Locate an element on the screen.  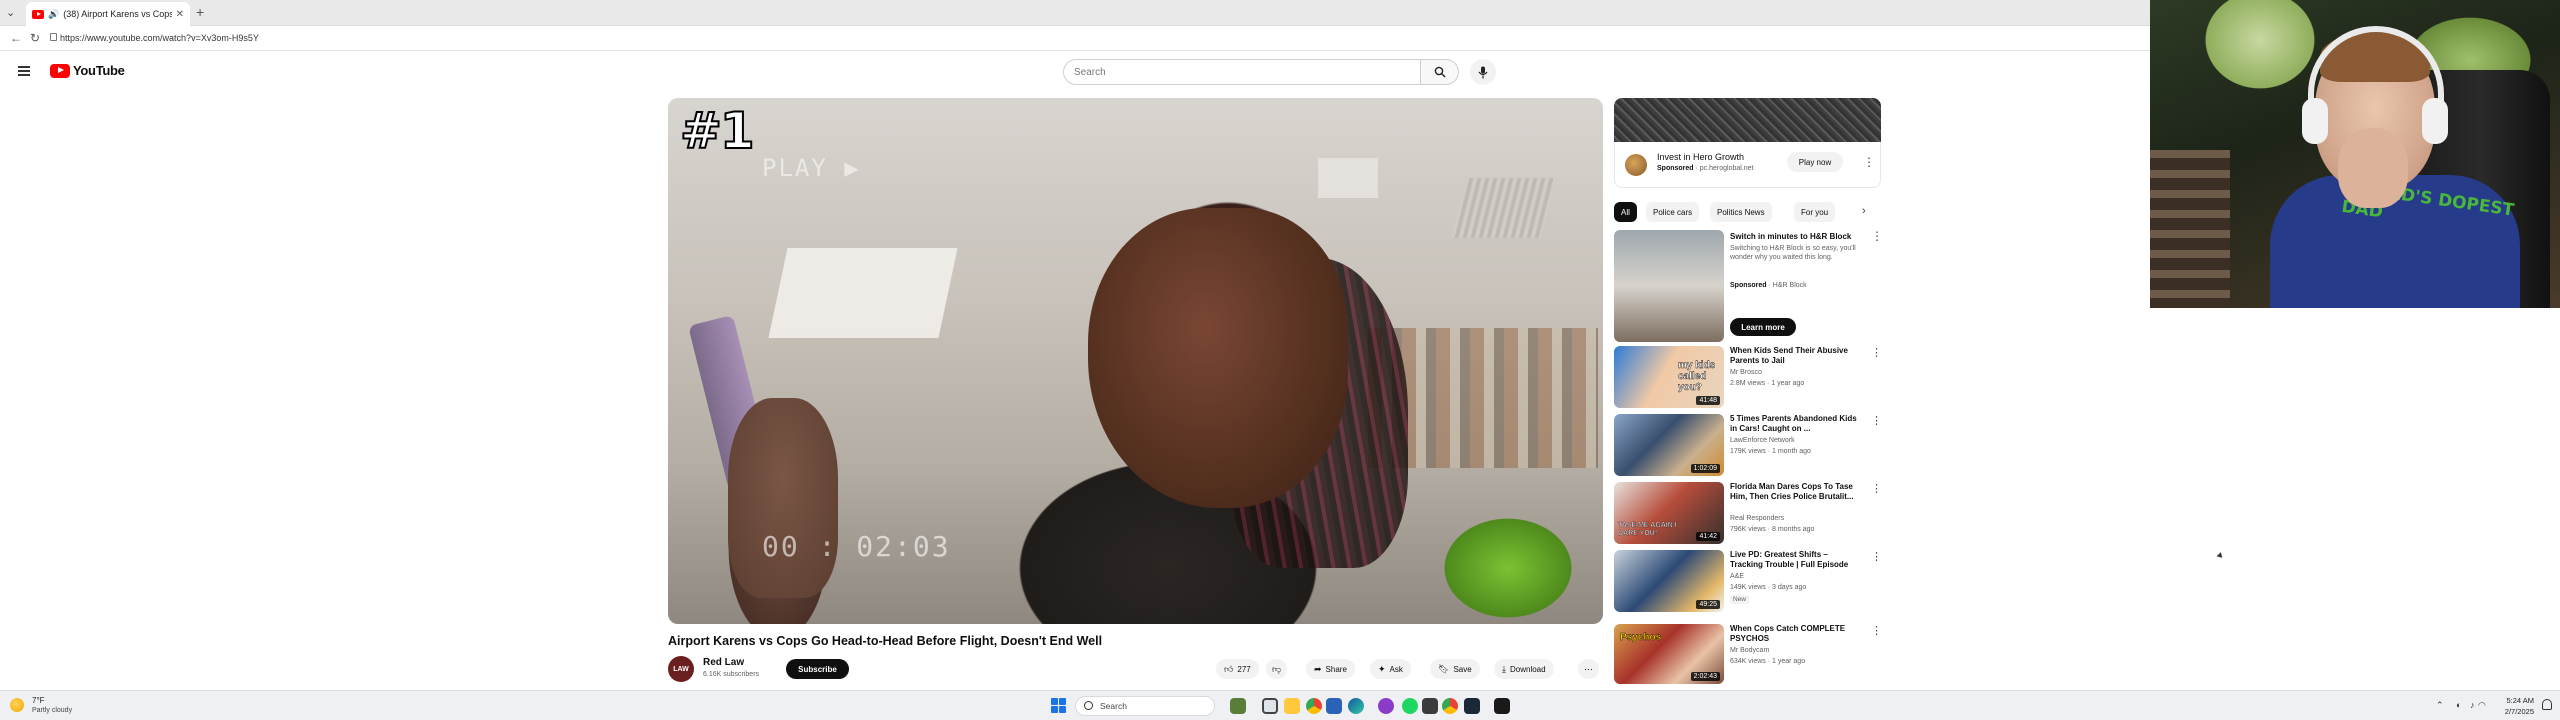
share-button: ➦ Share is located at coordinates (1330, 669).